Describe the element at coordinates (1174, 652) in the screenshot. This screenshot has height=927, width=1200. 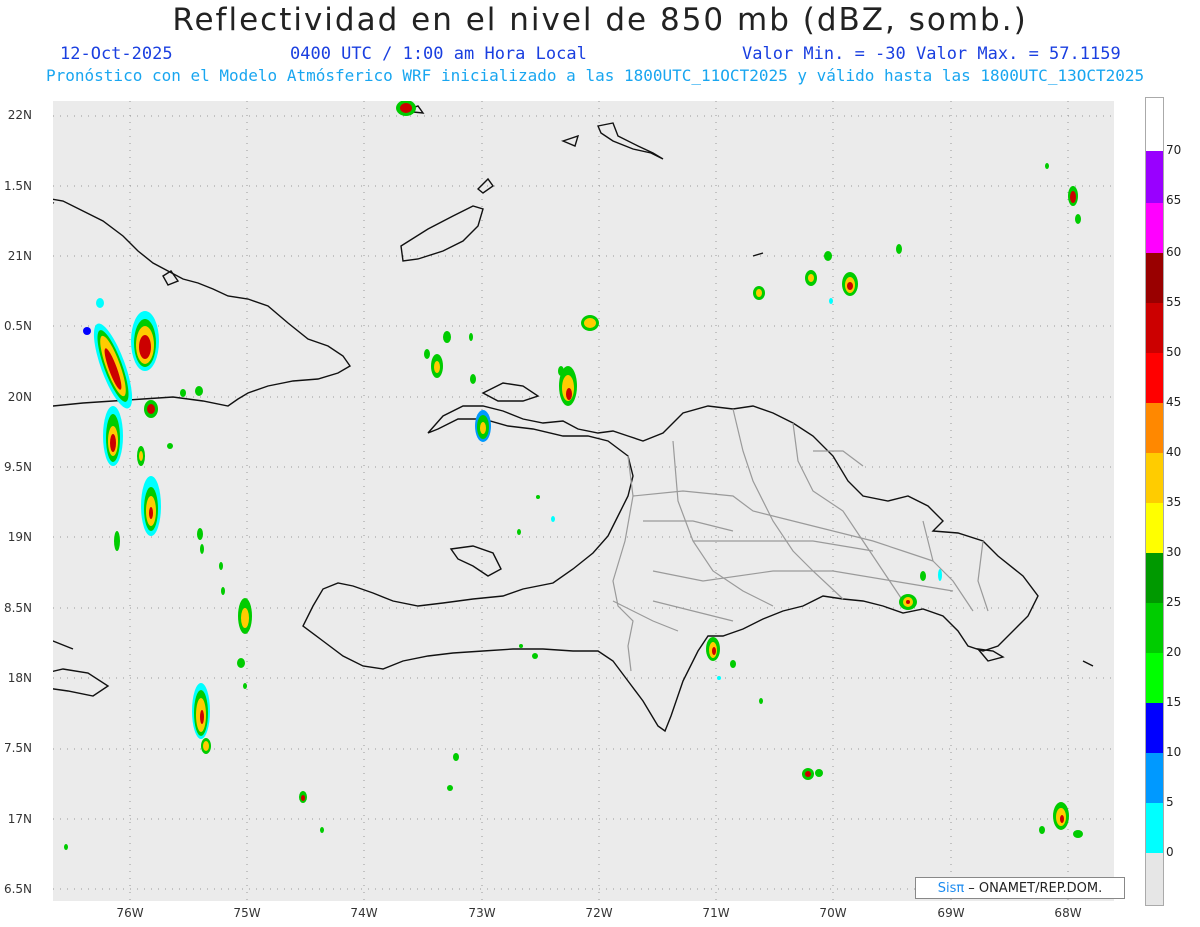
I see `colorbar-label: 20` at that location.